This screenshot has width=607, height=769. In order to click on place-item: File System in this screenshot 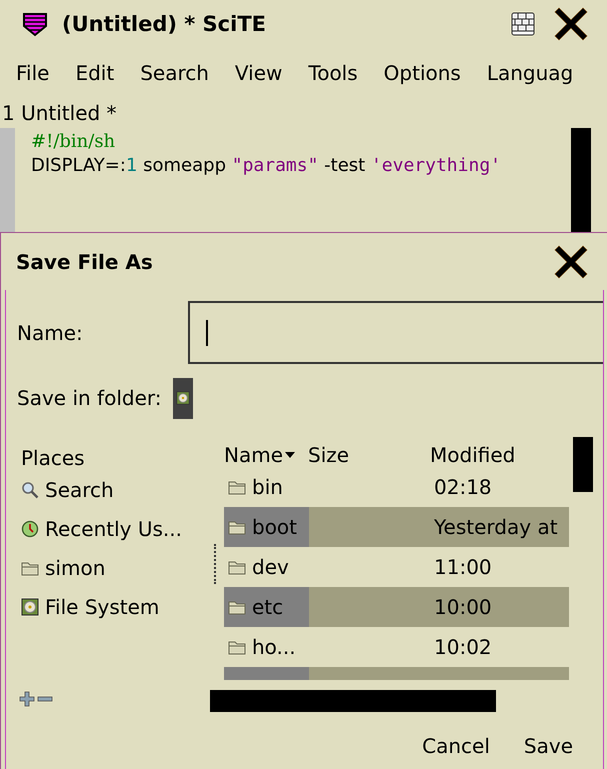, I will do `click(115, 606)`.